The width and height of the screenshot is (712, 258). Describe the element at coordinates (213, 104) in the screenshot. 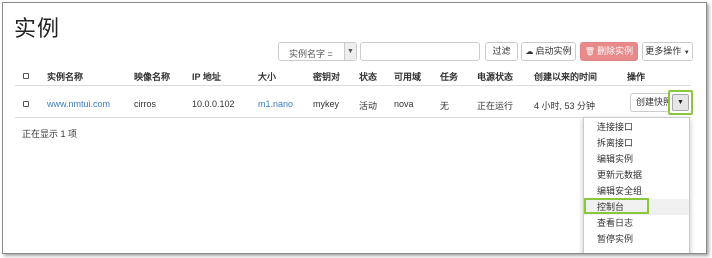

I see `instance-ip: 10.0.0.102` at that location.